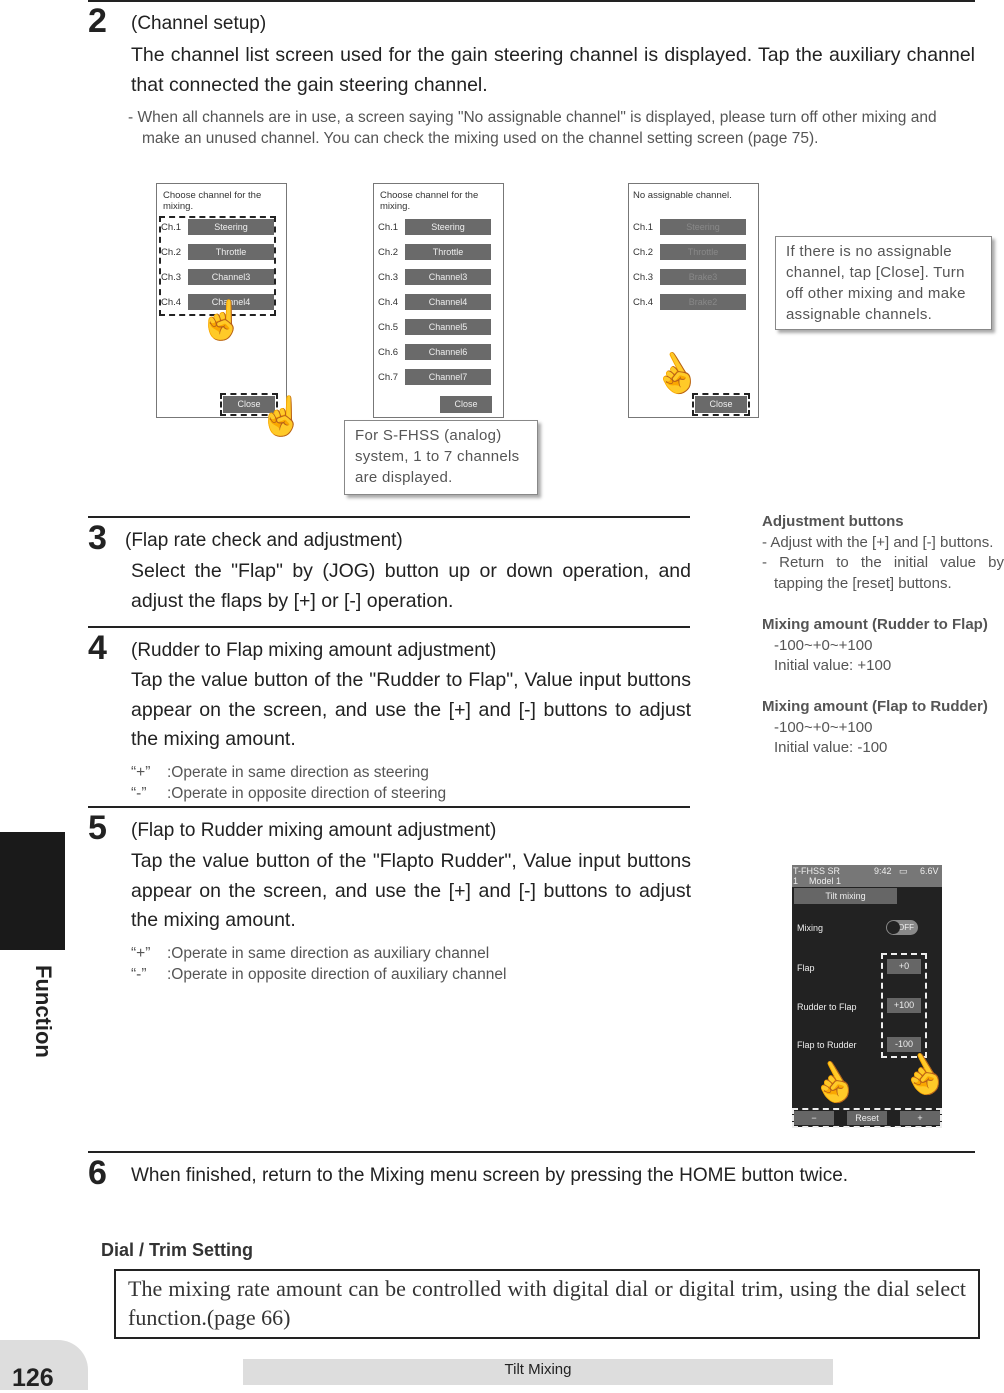 This screenshot has height=1393, width=1004. Describe the element at coordinates (831, 748) in the screenshot. I see `sidebar-text: Initial value: -100` at that location.